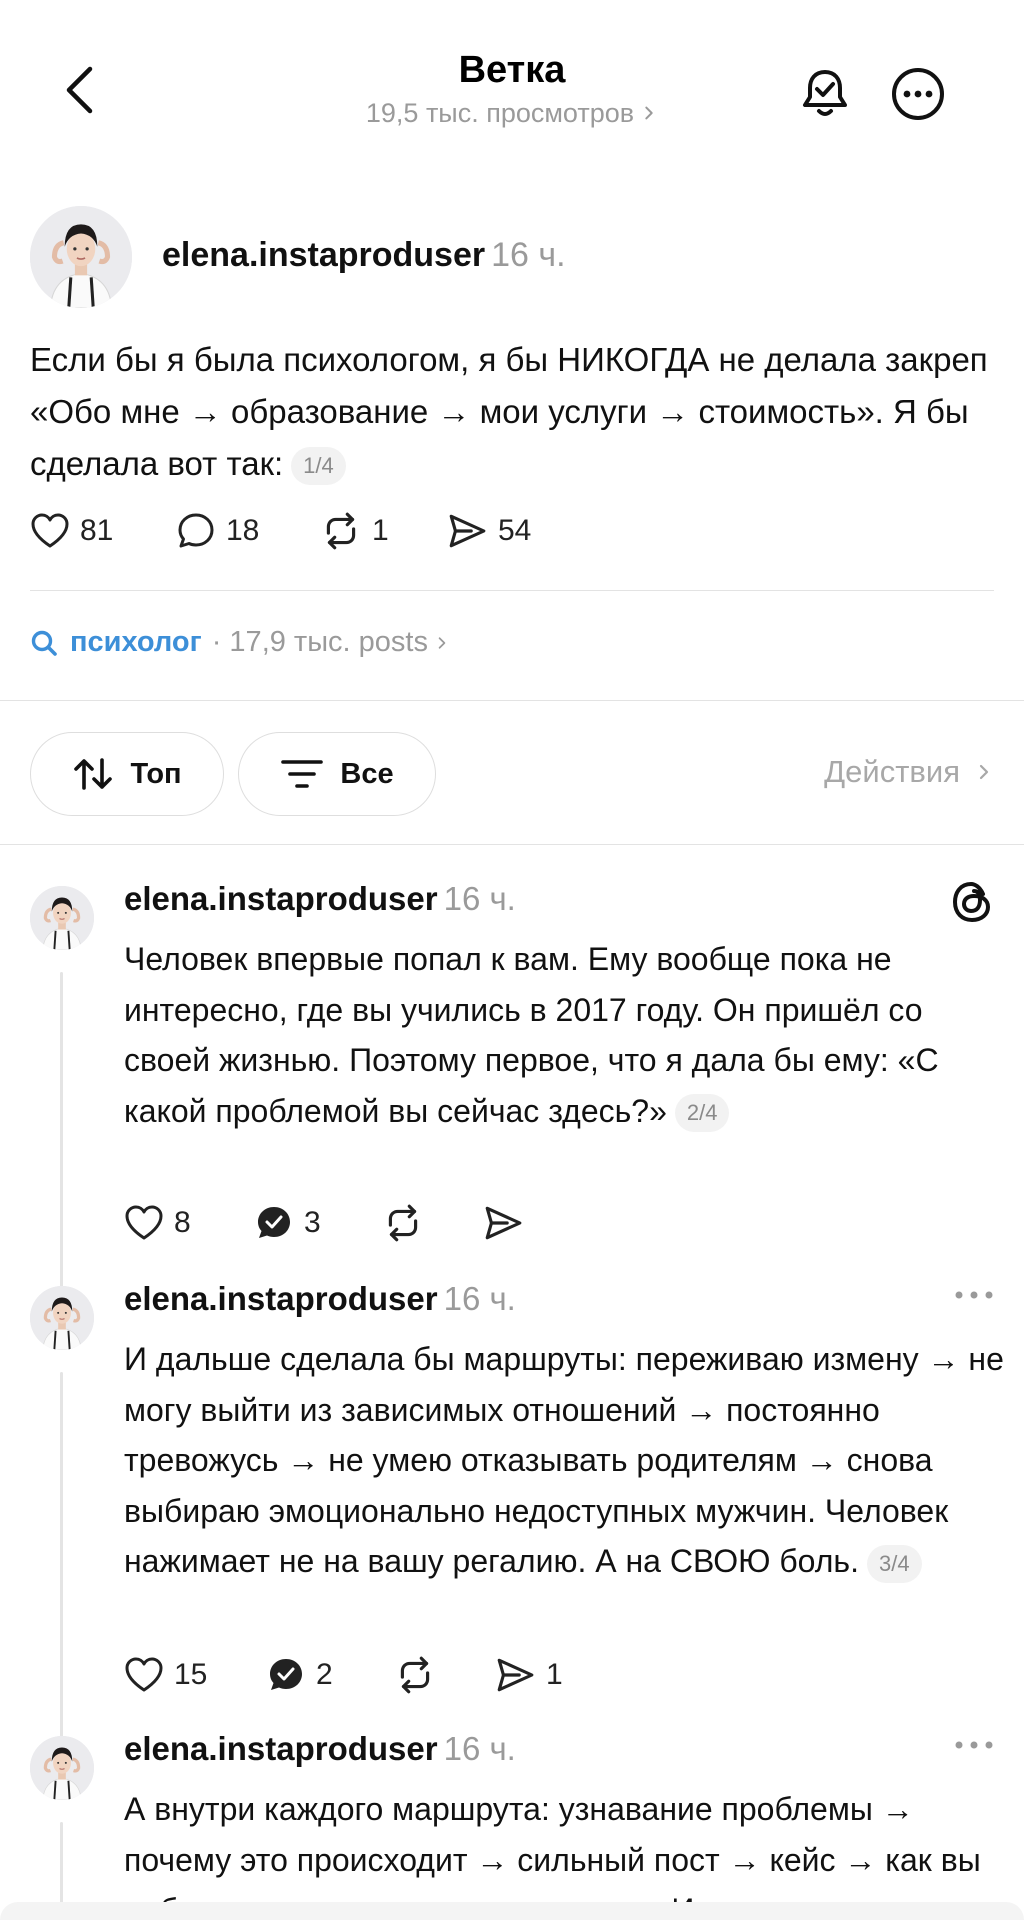  I want to click on views-link: 19,5 тыс. просмотров, so click(512, 113).